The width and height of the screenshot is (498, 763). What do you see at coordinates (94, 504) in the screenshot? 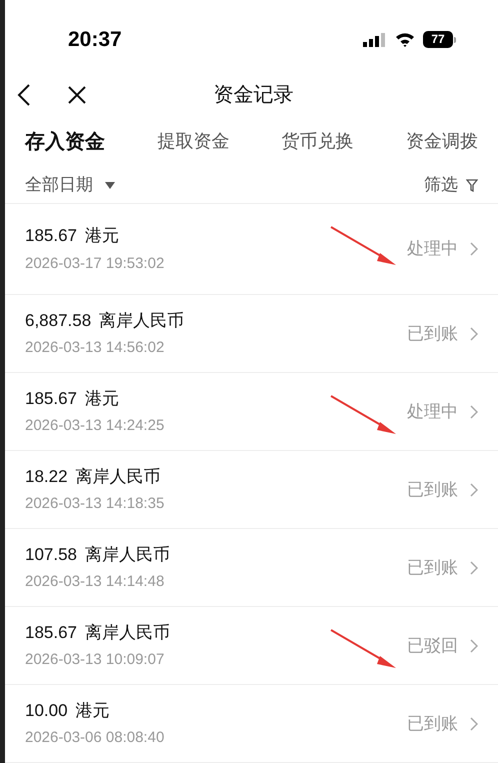
I see `record-time: 2026-03-13 14:18:35` at bounding box center [94, 504].